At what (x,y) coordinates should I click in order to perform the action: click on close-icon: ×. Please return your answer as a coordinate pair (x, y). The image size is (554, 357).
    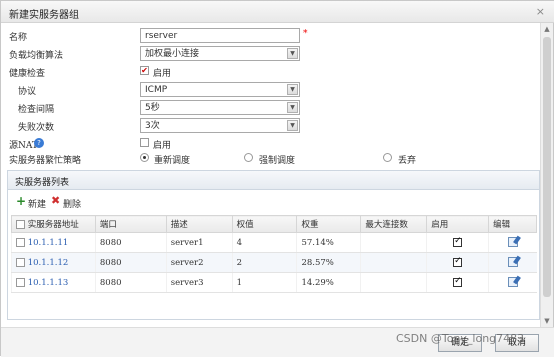
    Looking at the image, I should click on (540, 11).